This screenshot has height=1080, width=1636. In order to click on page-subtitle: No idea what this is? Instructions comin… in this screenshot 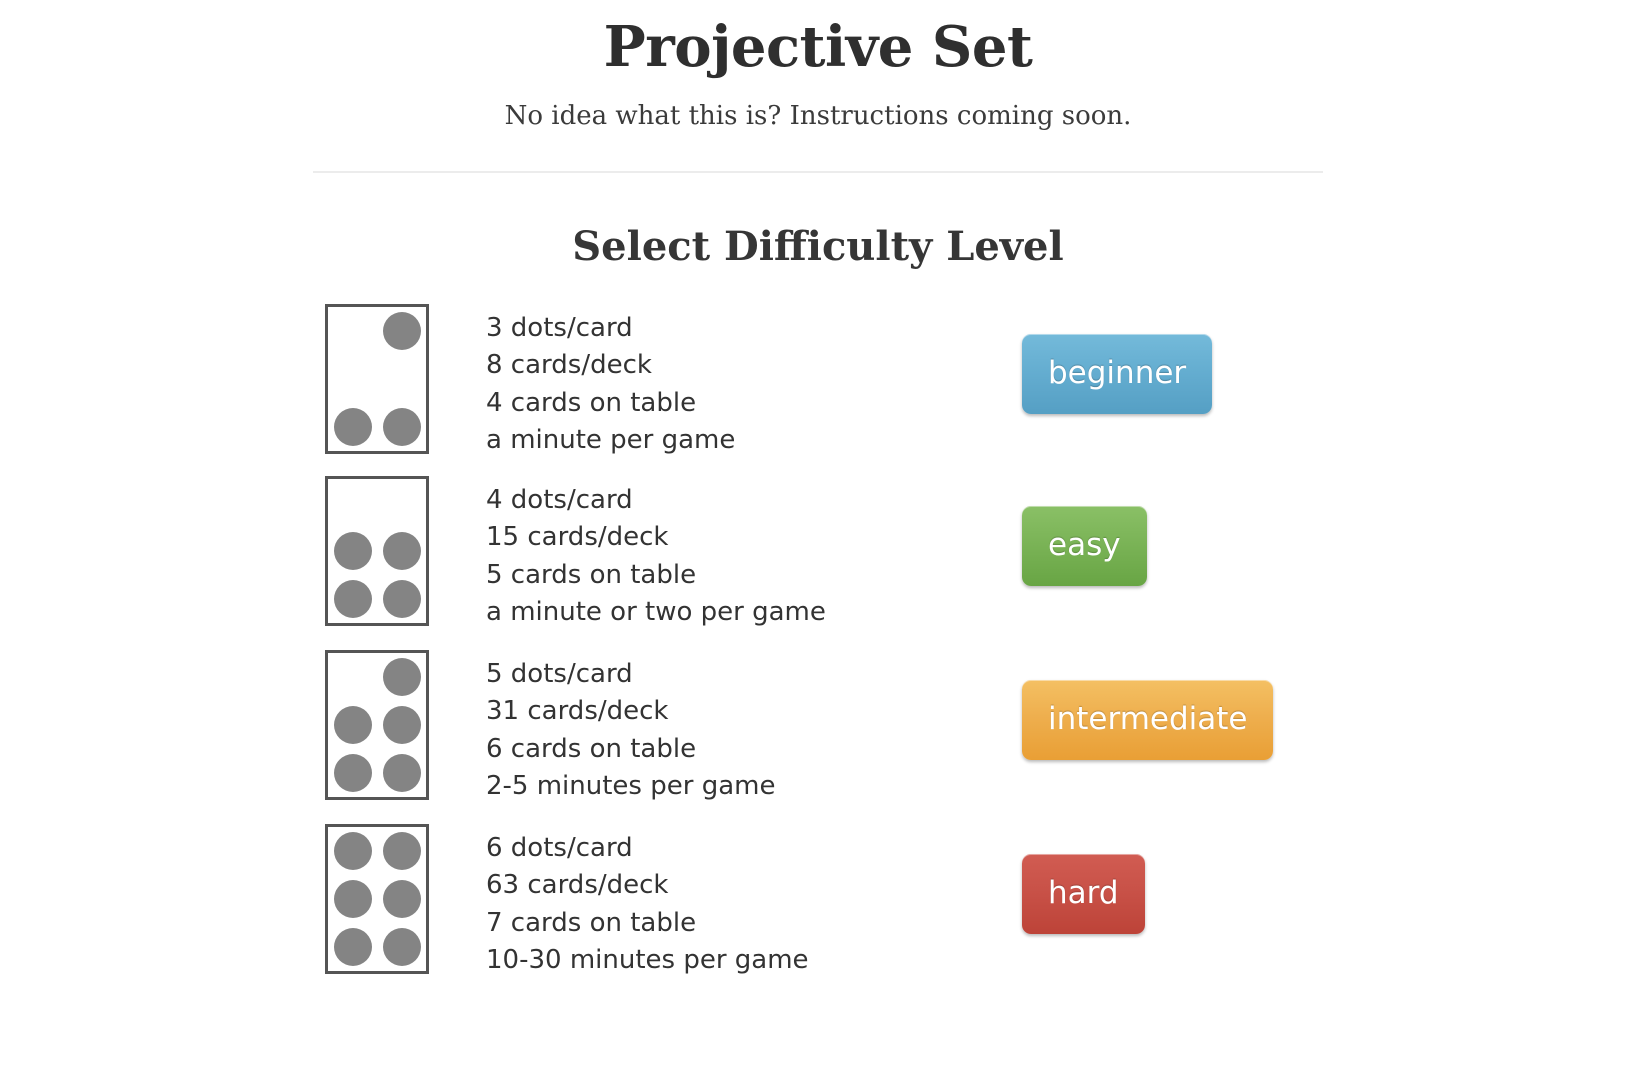, I will do `click(818, 115)`.